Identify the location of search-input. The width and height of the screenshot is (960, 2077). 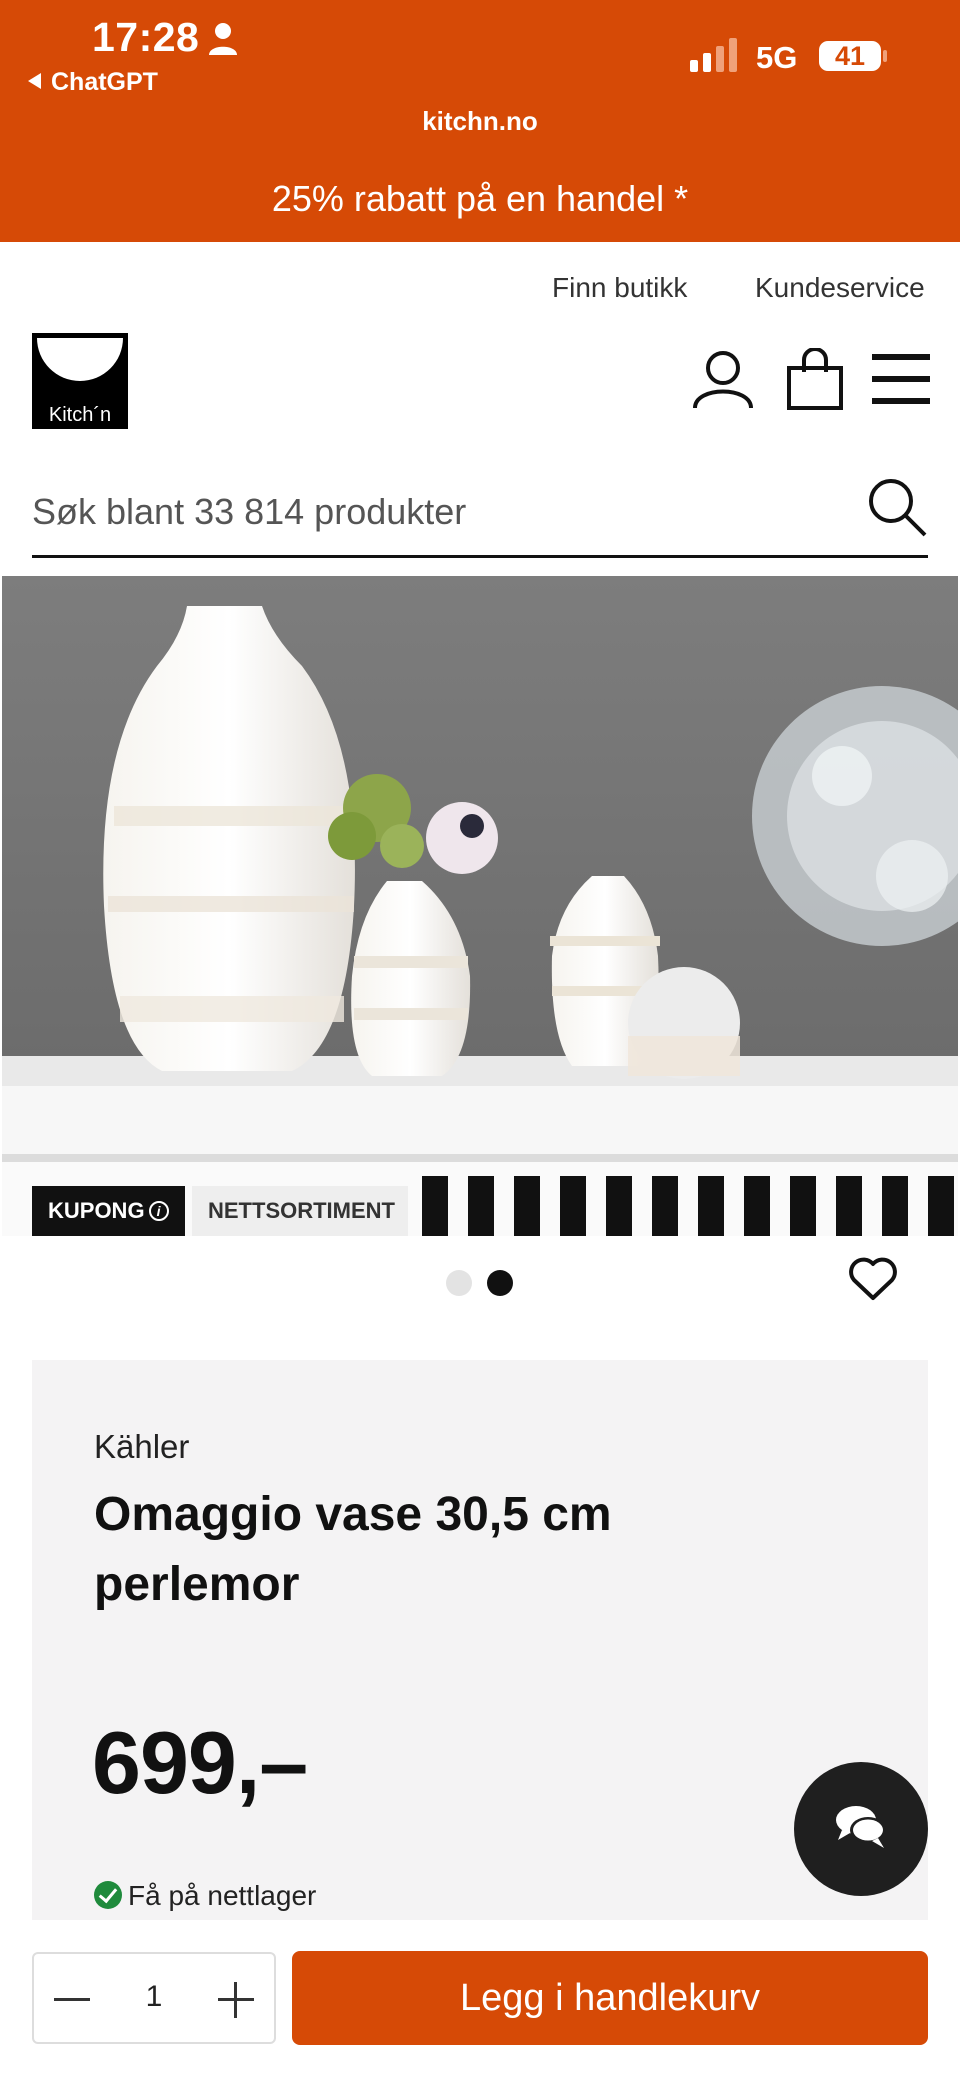
(422, 512).